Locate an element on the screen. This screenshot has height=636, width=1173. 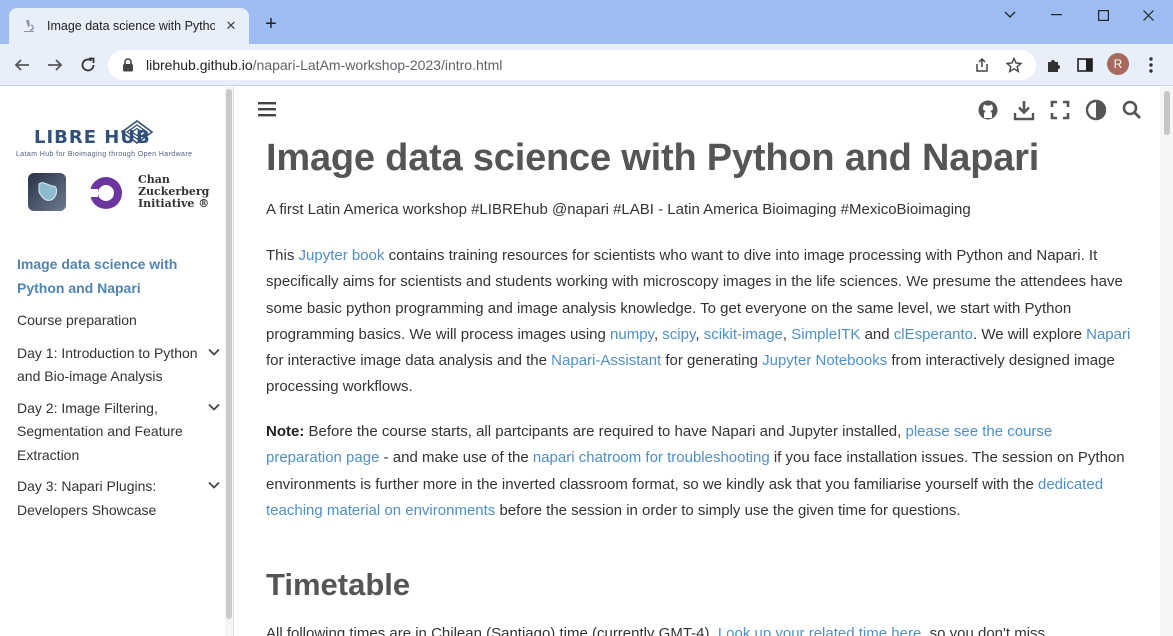
simpleitk-link: SimpleITK is located at coordinates (825, 334).